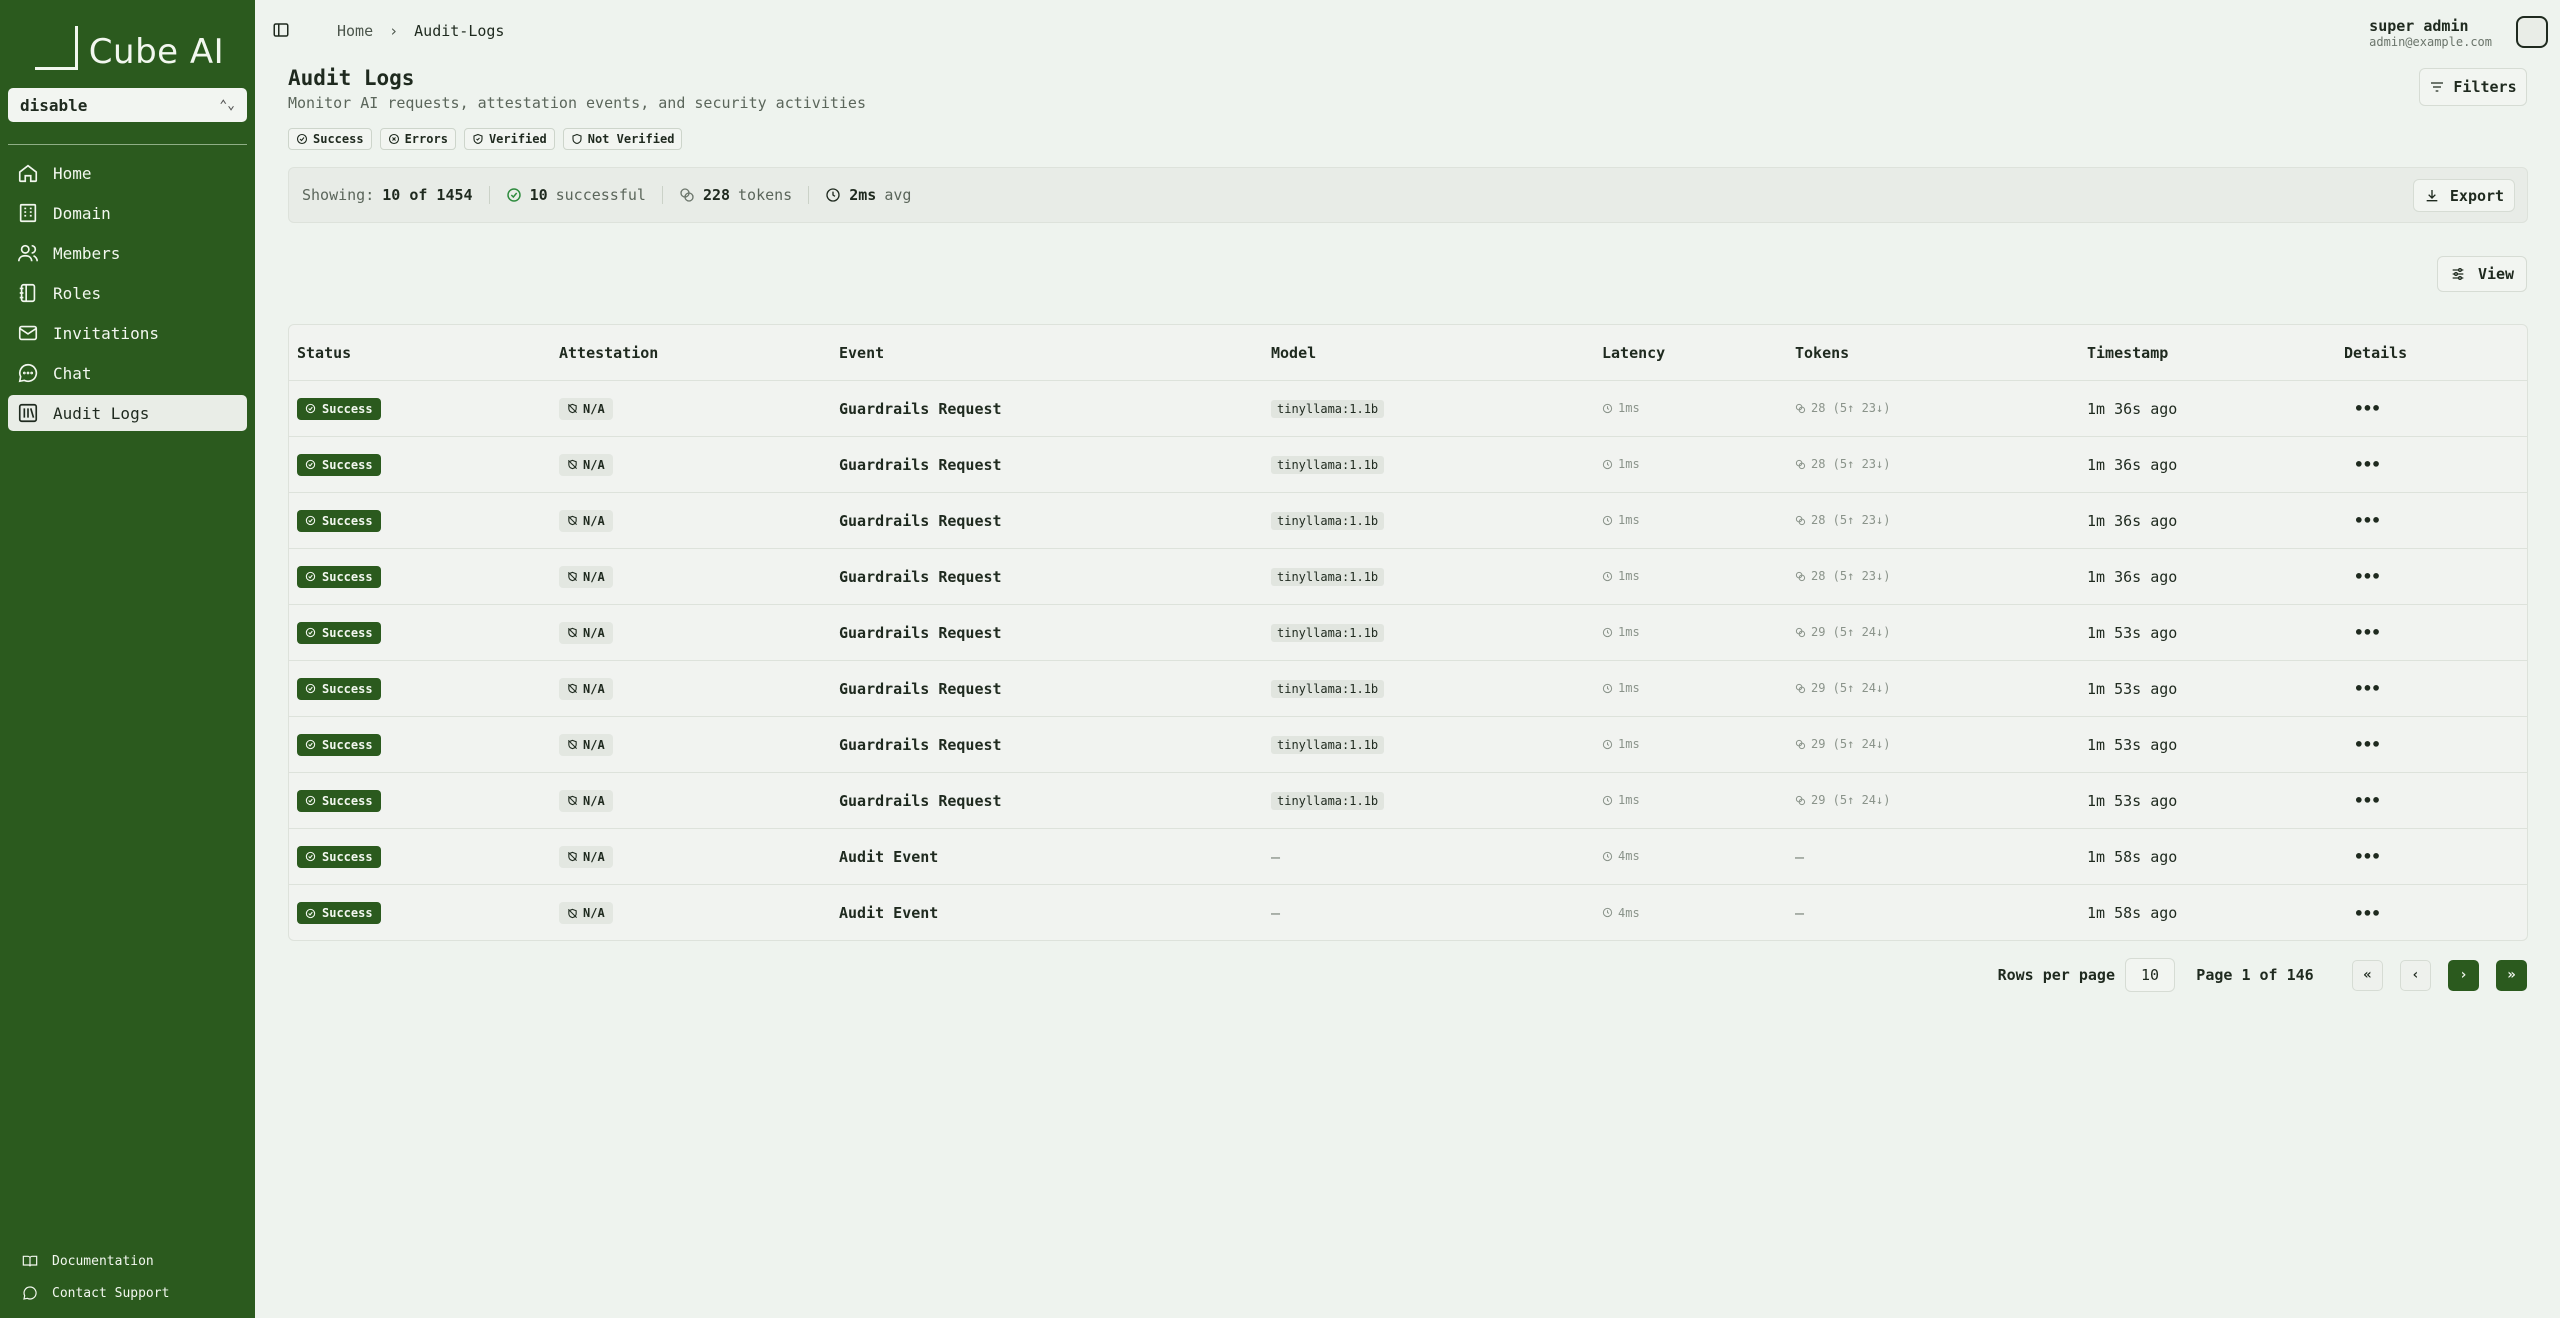 The width and height of the screenshot is (2560, 1318). Describe the element at coordinates (127, 173) in the screenshot. I see `sidebar-item-home: Home` at that location.